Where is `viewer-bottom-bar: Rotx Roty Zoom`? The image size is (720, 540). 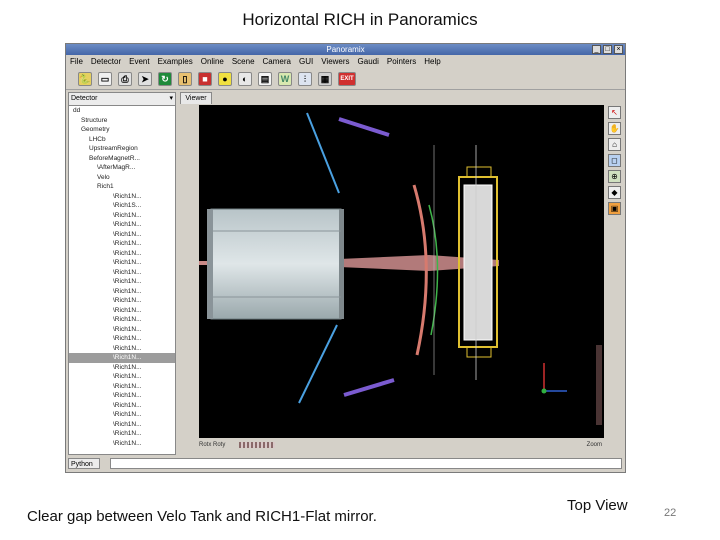 viewer-bottom-bar: Rotx Roty Zoom is located at coordinates (401, 445).